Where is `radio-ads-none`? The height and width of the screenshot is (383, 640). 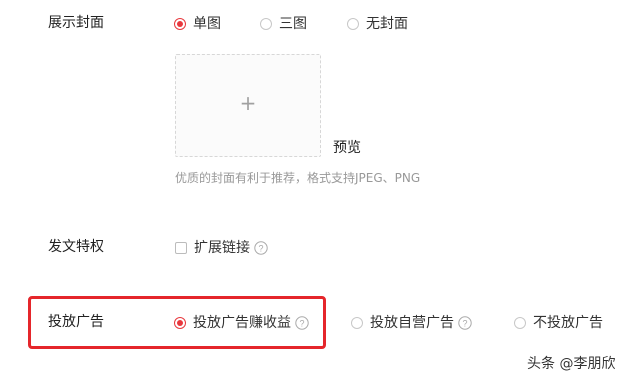 radio-ads-none is located at coordinates (520, 323).